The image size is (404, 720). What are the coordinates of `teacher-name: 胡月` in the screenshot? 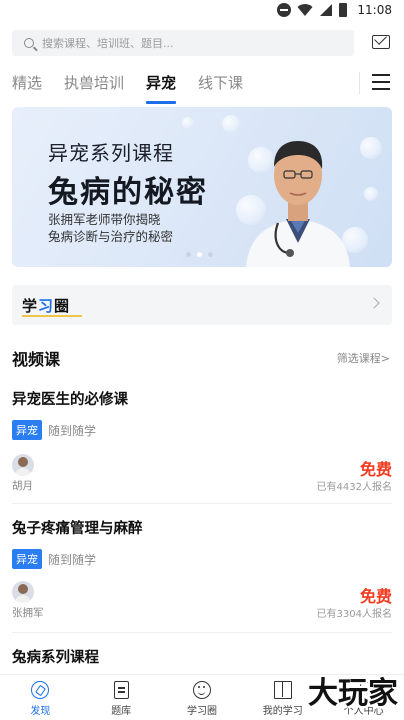 It's located at (22, 486).